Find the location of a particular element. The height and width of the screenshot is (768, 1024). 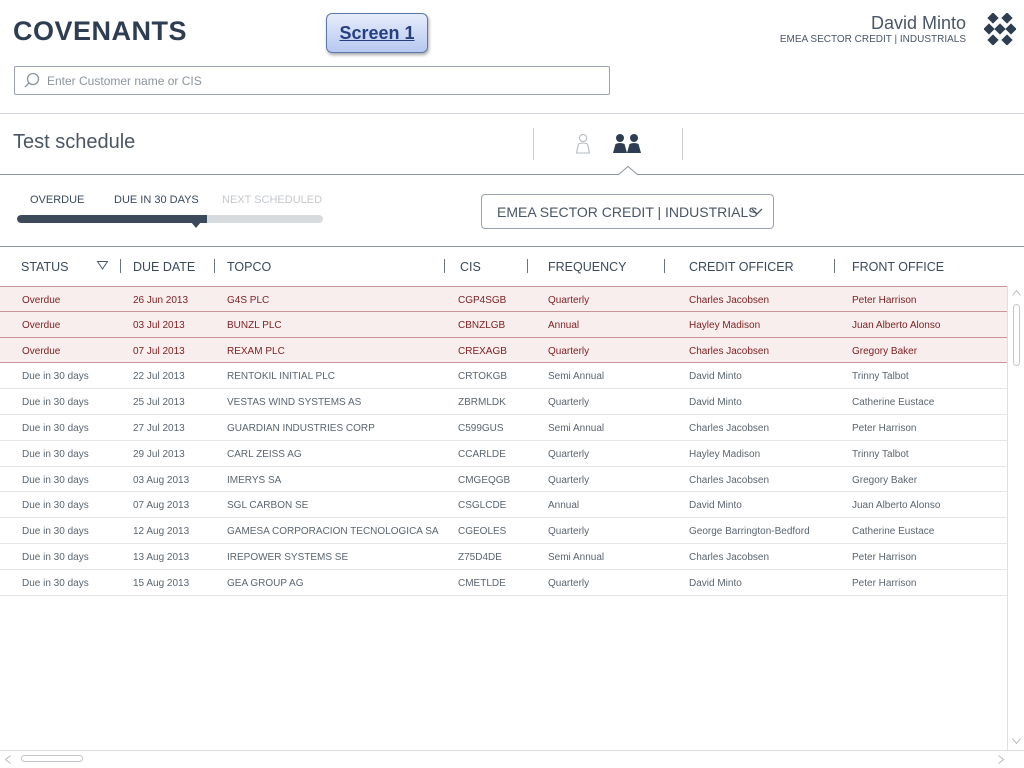

tab-next-scheduled: NEXT SCHEDULED is located at coordinates (272, 200).